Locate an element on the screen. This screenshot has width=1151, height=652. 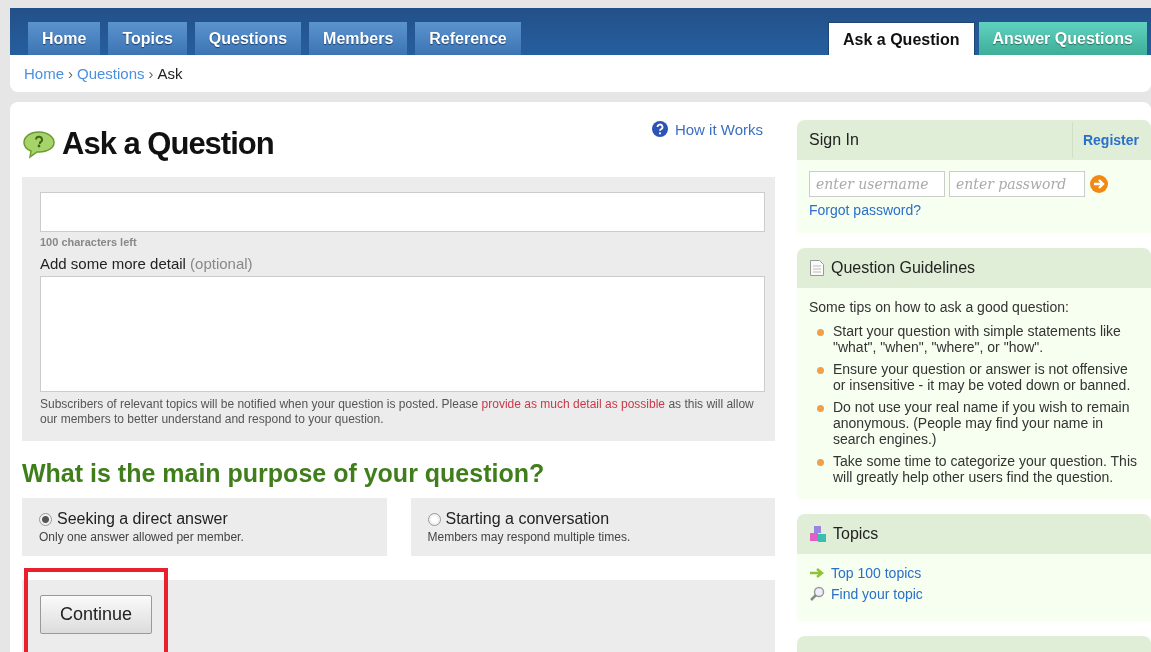
username-field: enter username is located at coordinates (877, 184).